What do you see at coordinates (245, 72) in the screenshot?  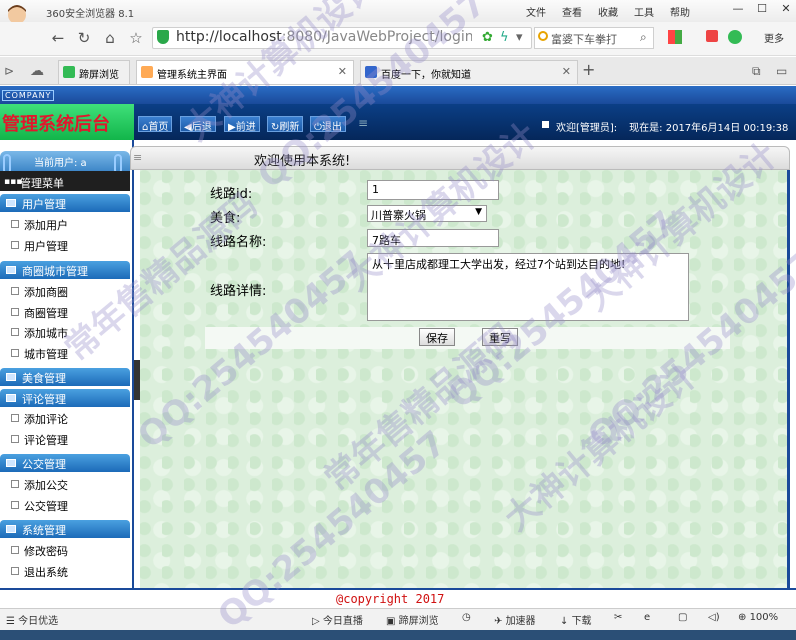 I see `tab-admin-main: 管理系统主界面 ✕` at bounding box center [245, 72].